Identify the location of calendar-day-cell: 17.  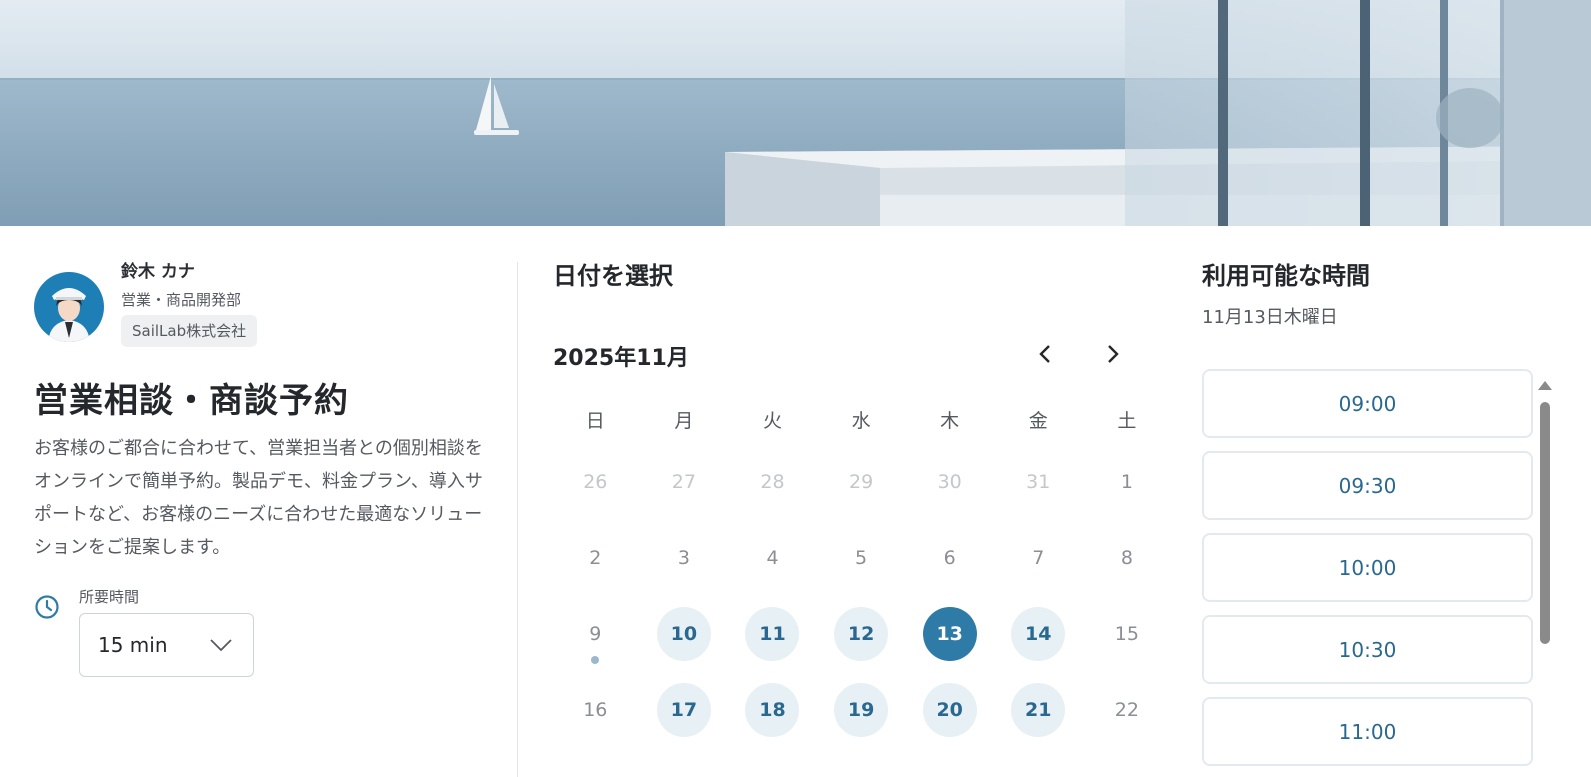
(684, 717).